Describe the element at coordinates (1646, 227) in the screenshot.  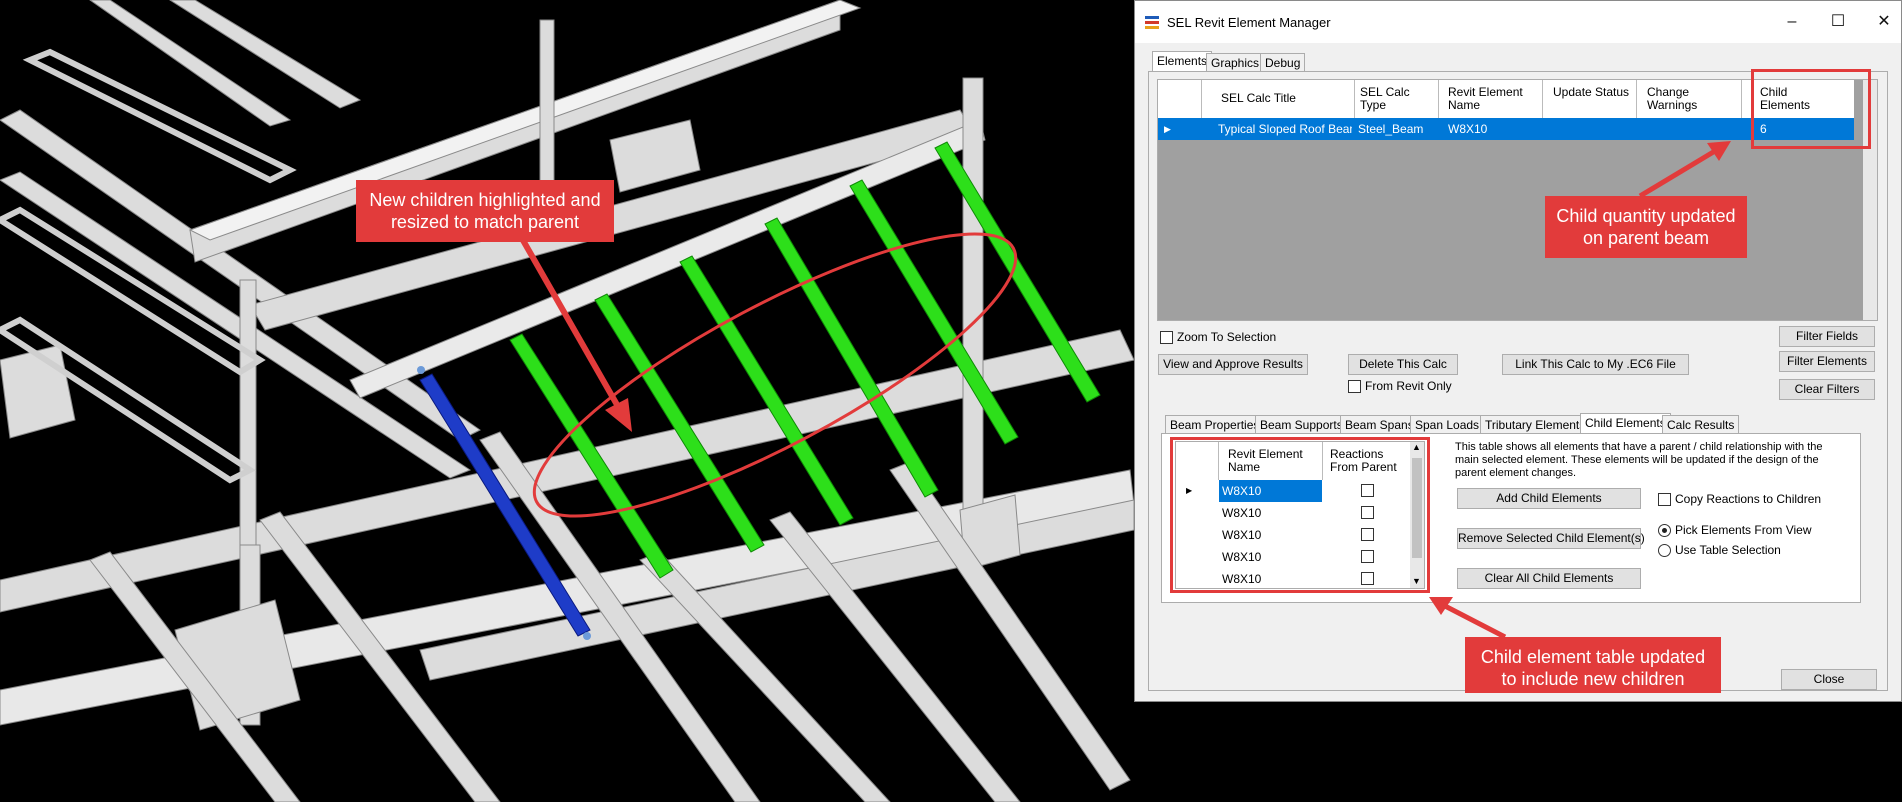
I see `quantity-callout: Child quantity updated on parent beam` at that location.